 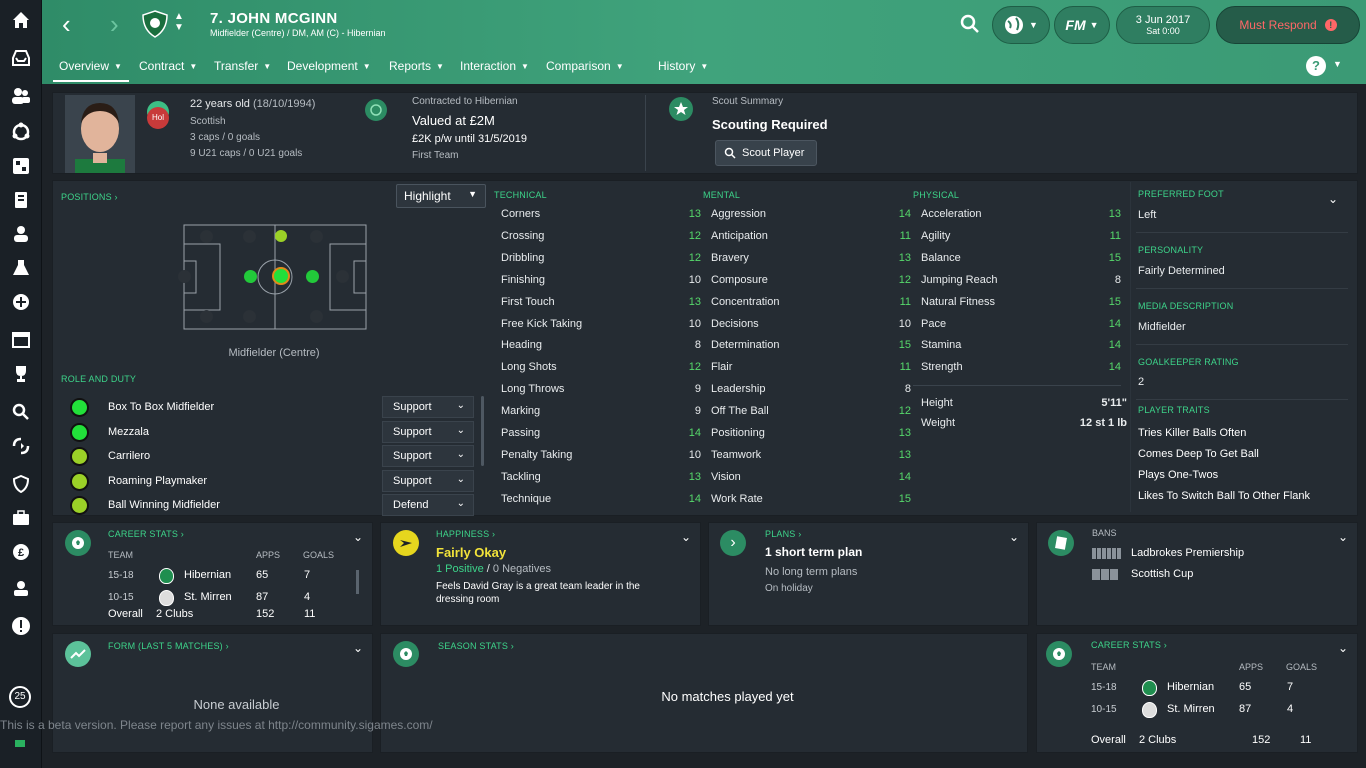 I want to click on attribute-row: Penalty Taking 10, so click(x=601, y=459).